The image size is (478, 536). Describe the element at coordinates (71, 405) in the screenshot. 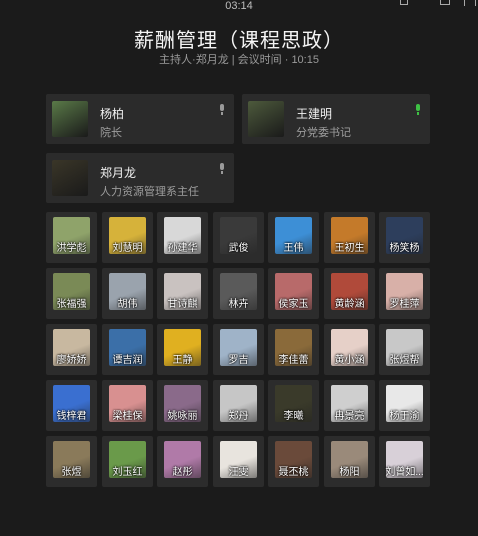

I see `participant-tile: 钱梓君` at that location.